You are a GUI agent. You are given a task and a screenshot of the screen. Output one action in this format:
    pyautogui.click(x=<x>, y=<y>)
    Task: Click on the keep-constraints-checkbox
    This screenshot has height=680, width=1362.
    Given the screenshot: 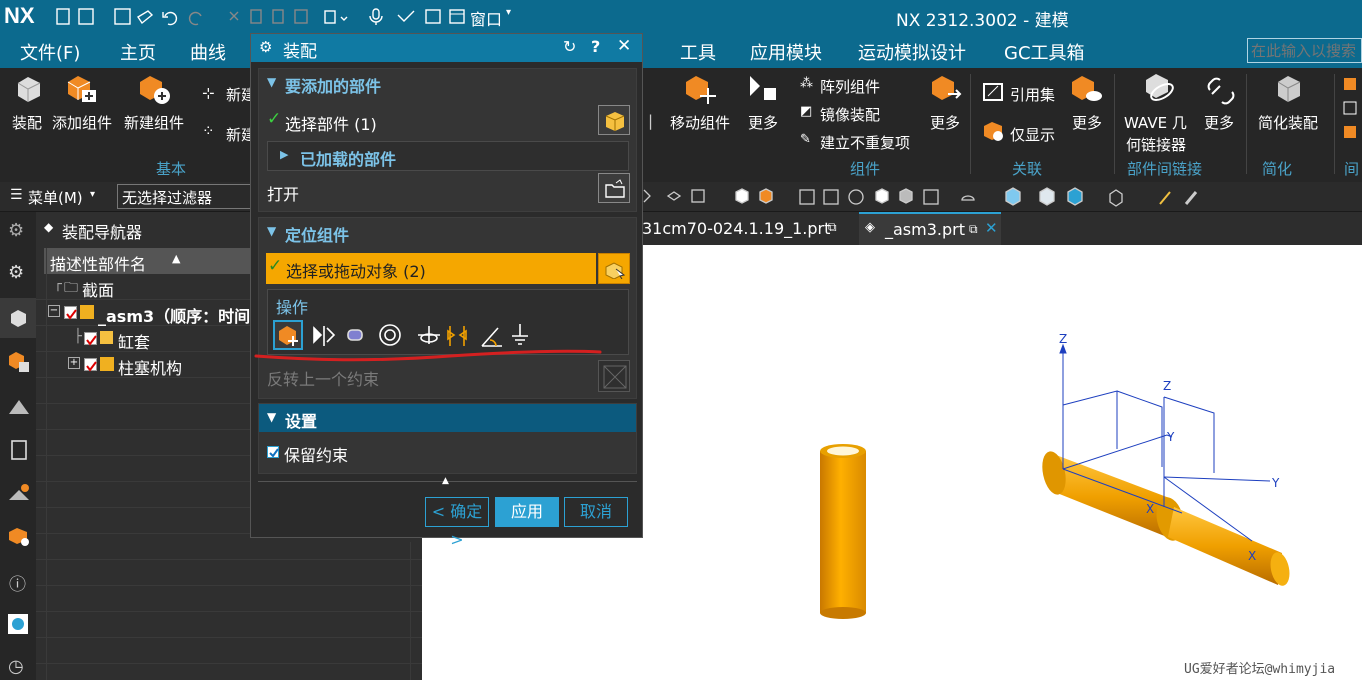 What is the action you would take?
    pyautogui.click(x=273, y=452)
    